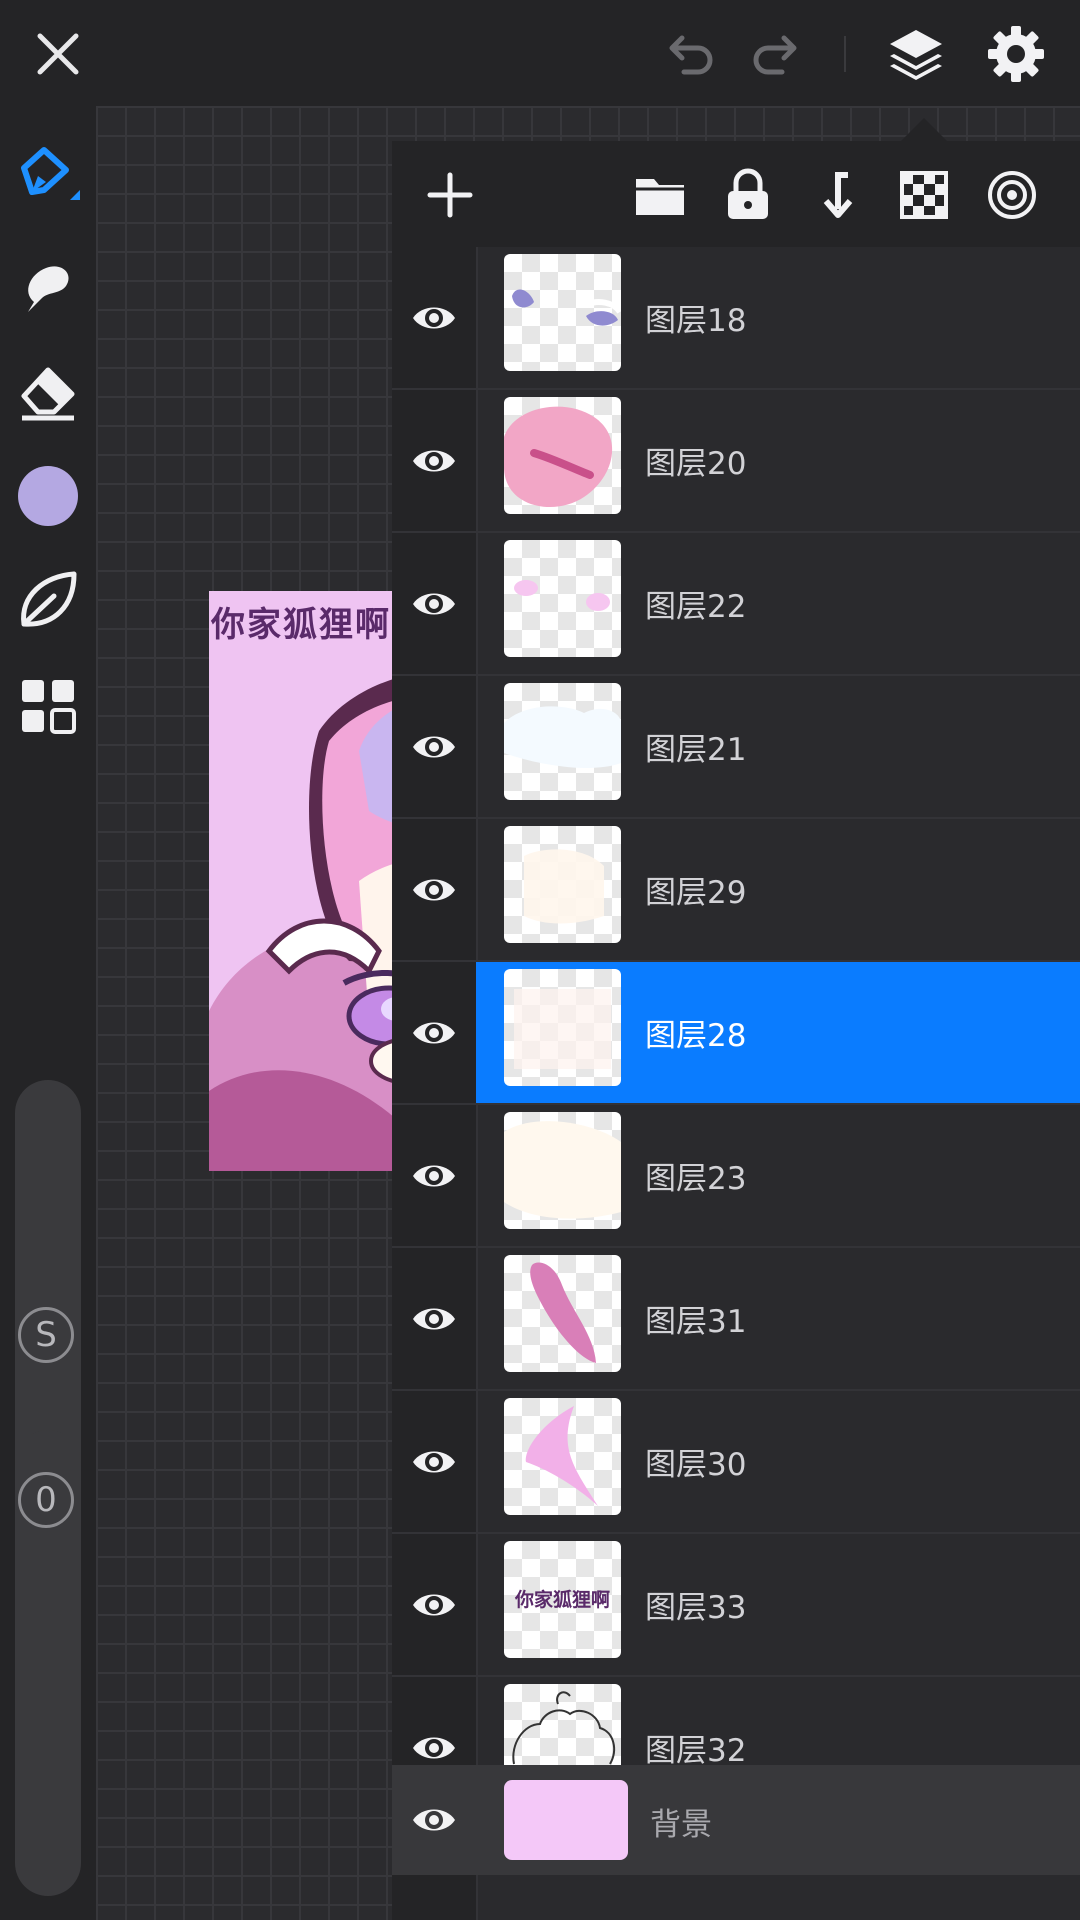 Image resolution: width=1080 pixels, height=1920 pixels. Describe the element at coordinates (1012, 195) in the screenshot. I see `target-icon` at that location.